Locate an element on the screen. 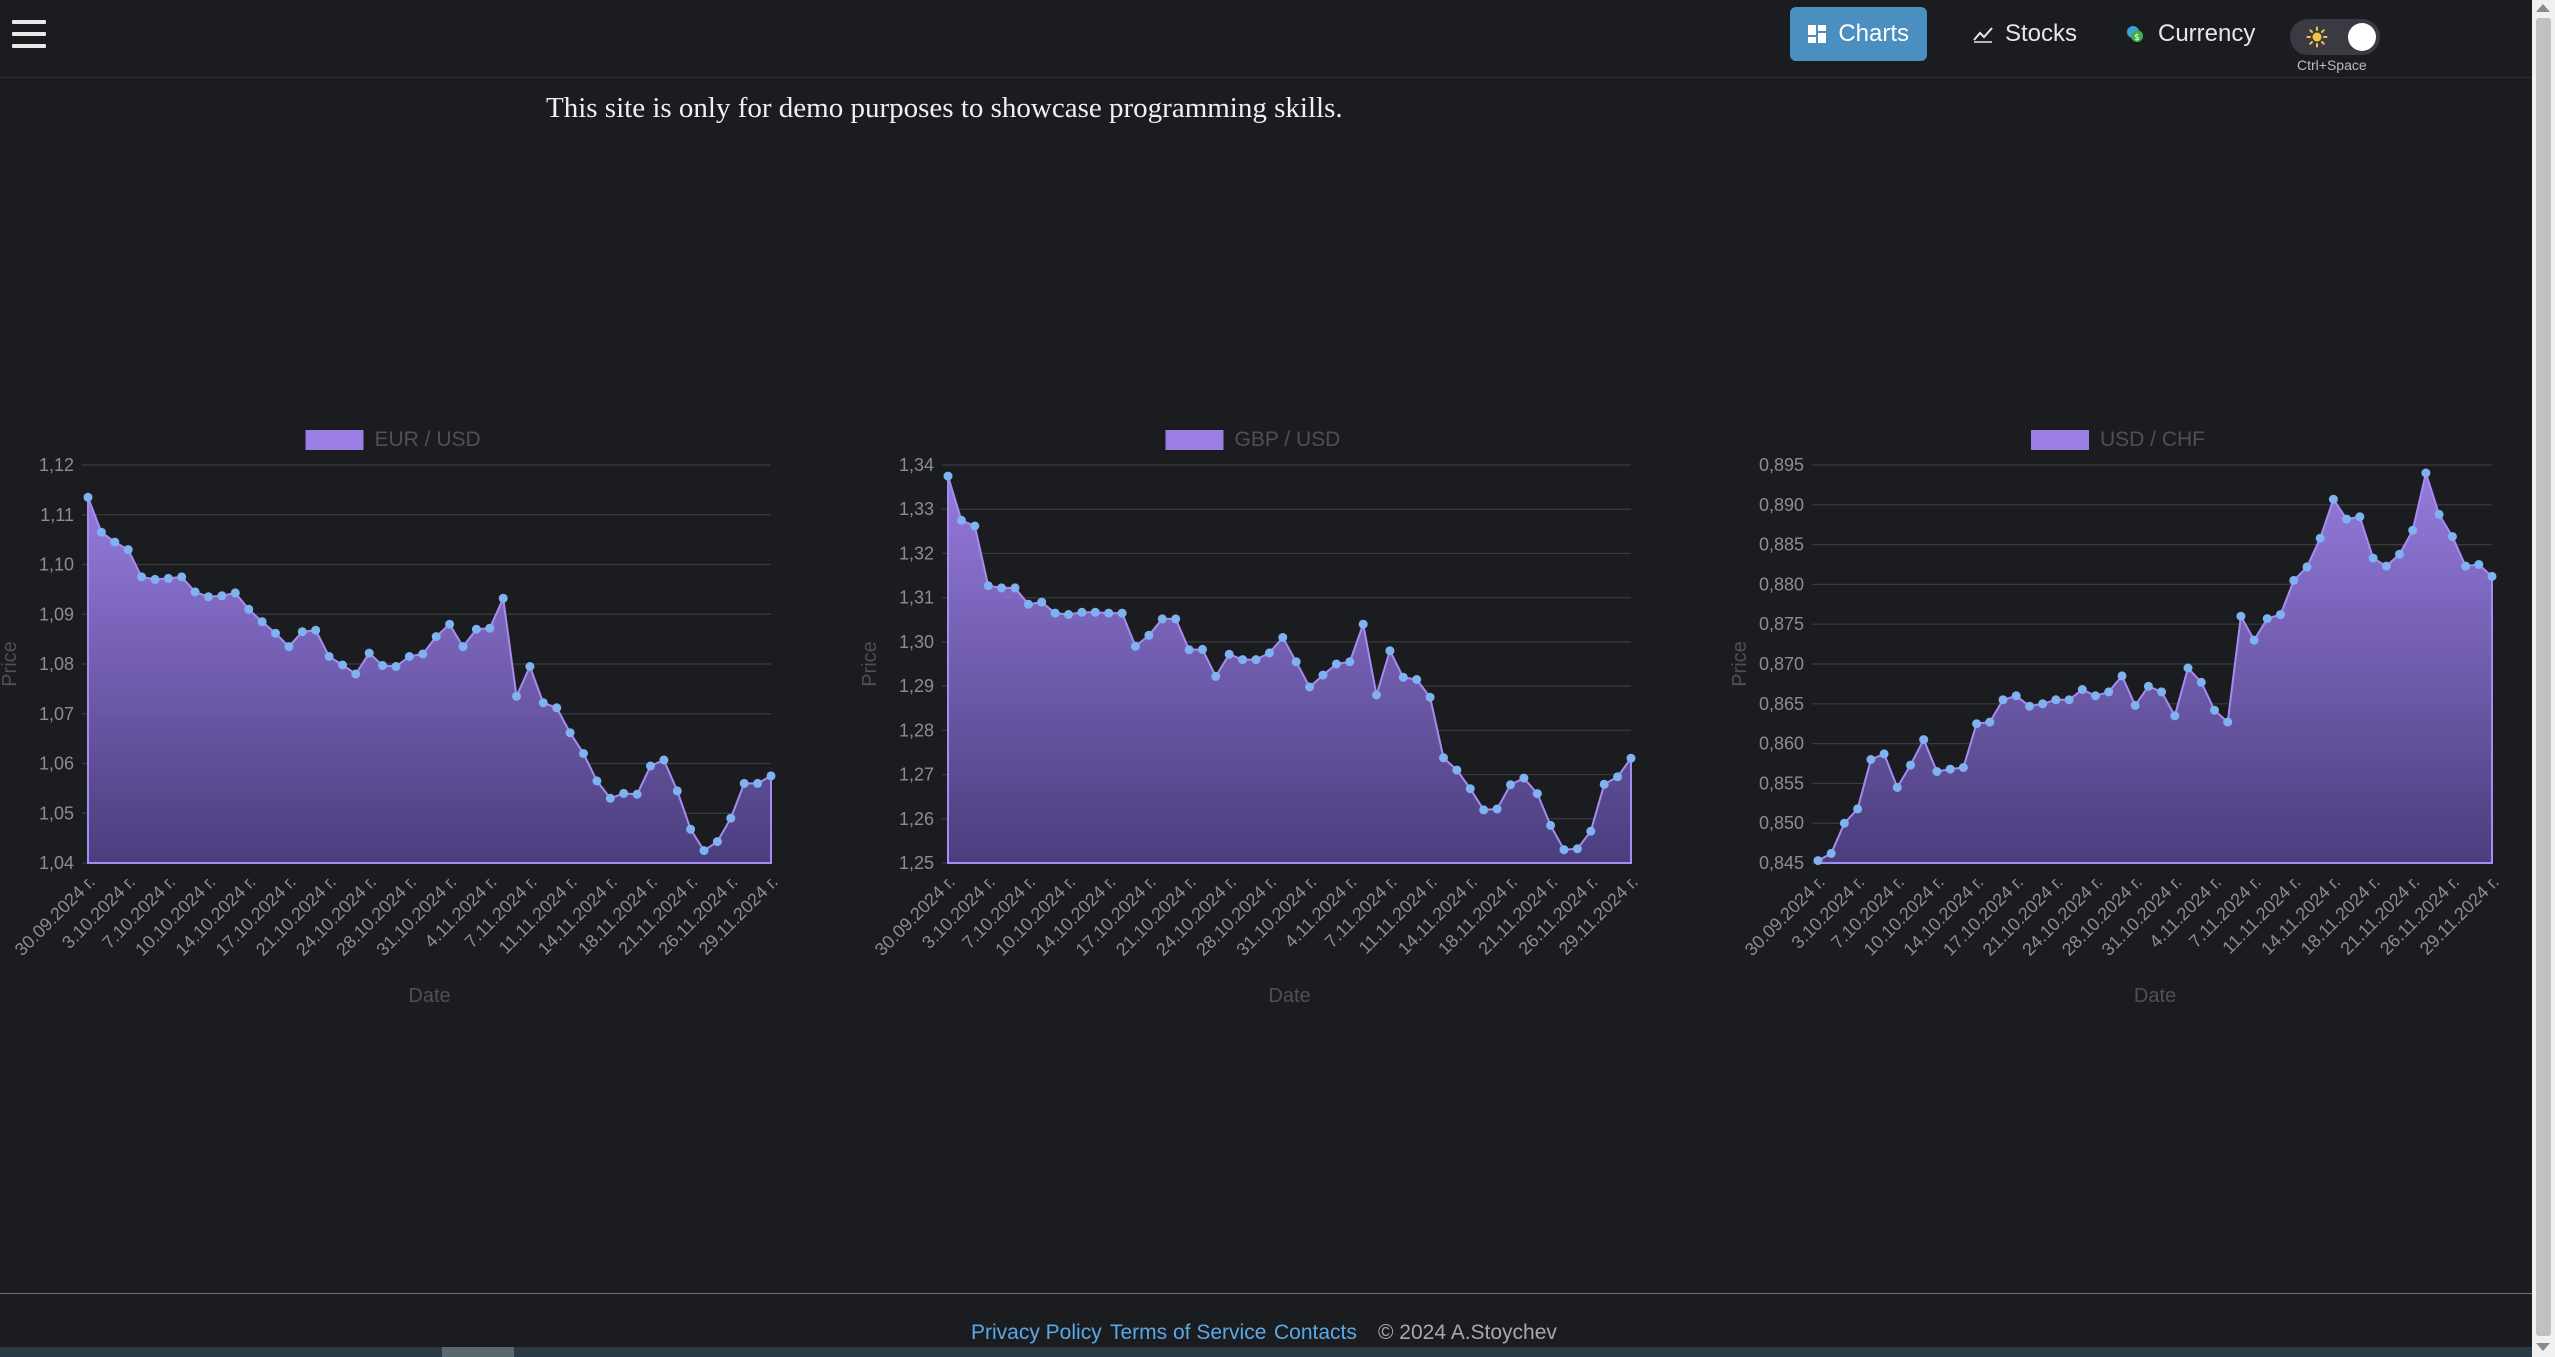 This screenshot has height=1357, width=2555. scroll-up-arrow-icon is located at coordinates (2543, 8).